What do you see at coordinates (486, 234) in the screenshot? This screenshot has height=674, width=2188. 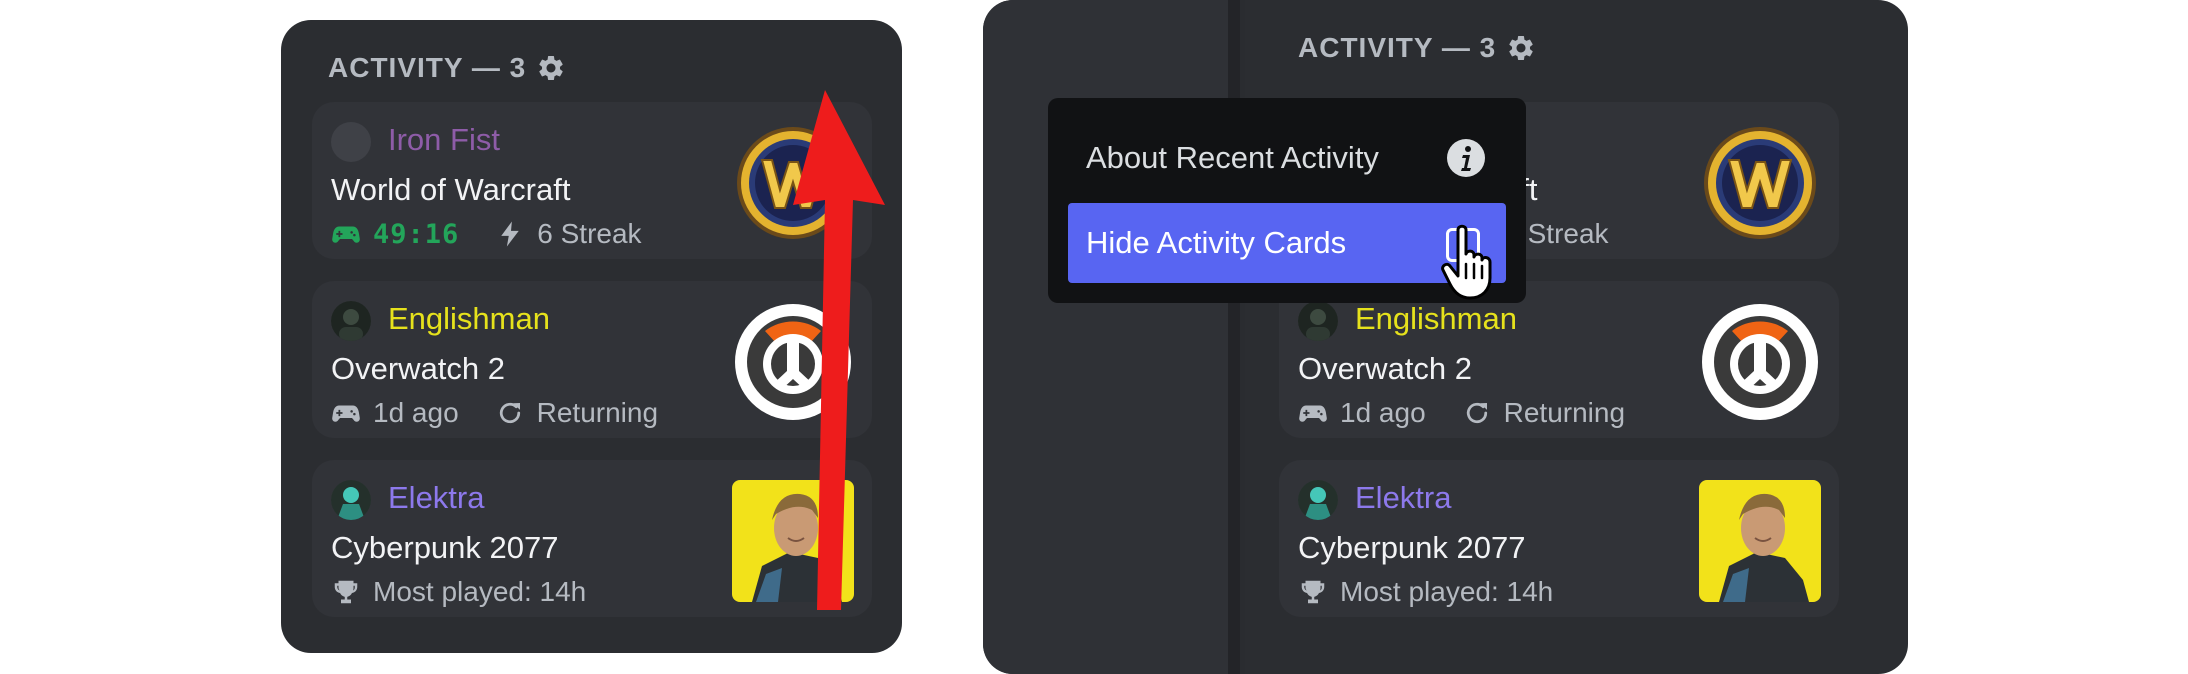 I see `activity-meta: 49:16 6 Streak` at bounding box center [486, 234].